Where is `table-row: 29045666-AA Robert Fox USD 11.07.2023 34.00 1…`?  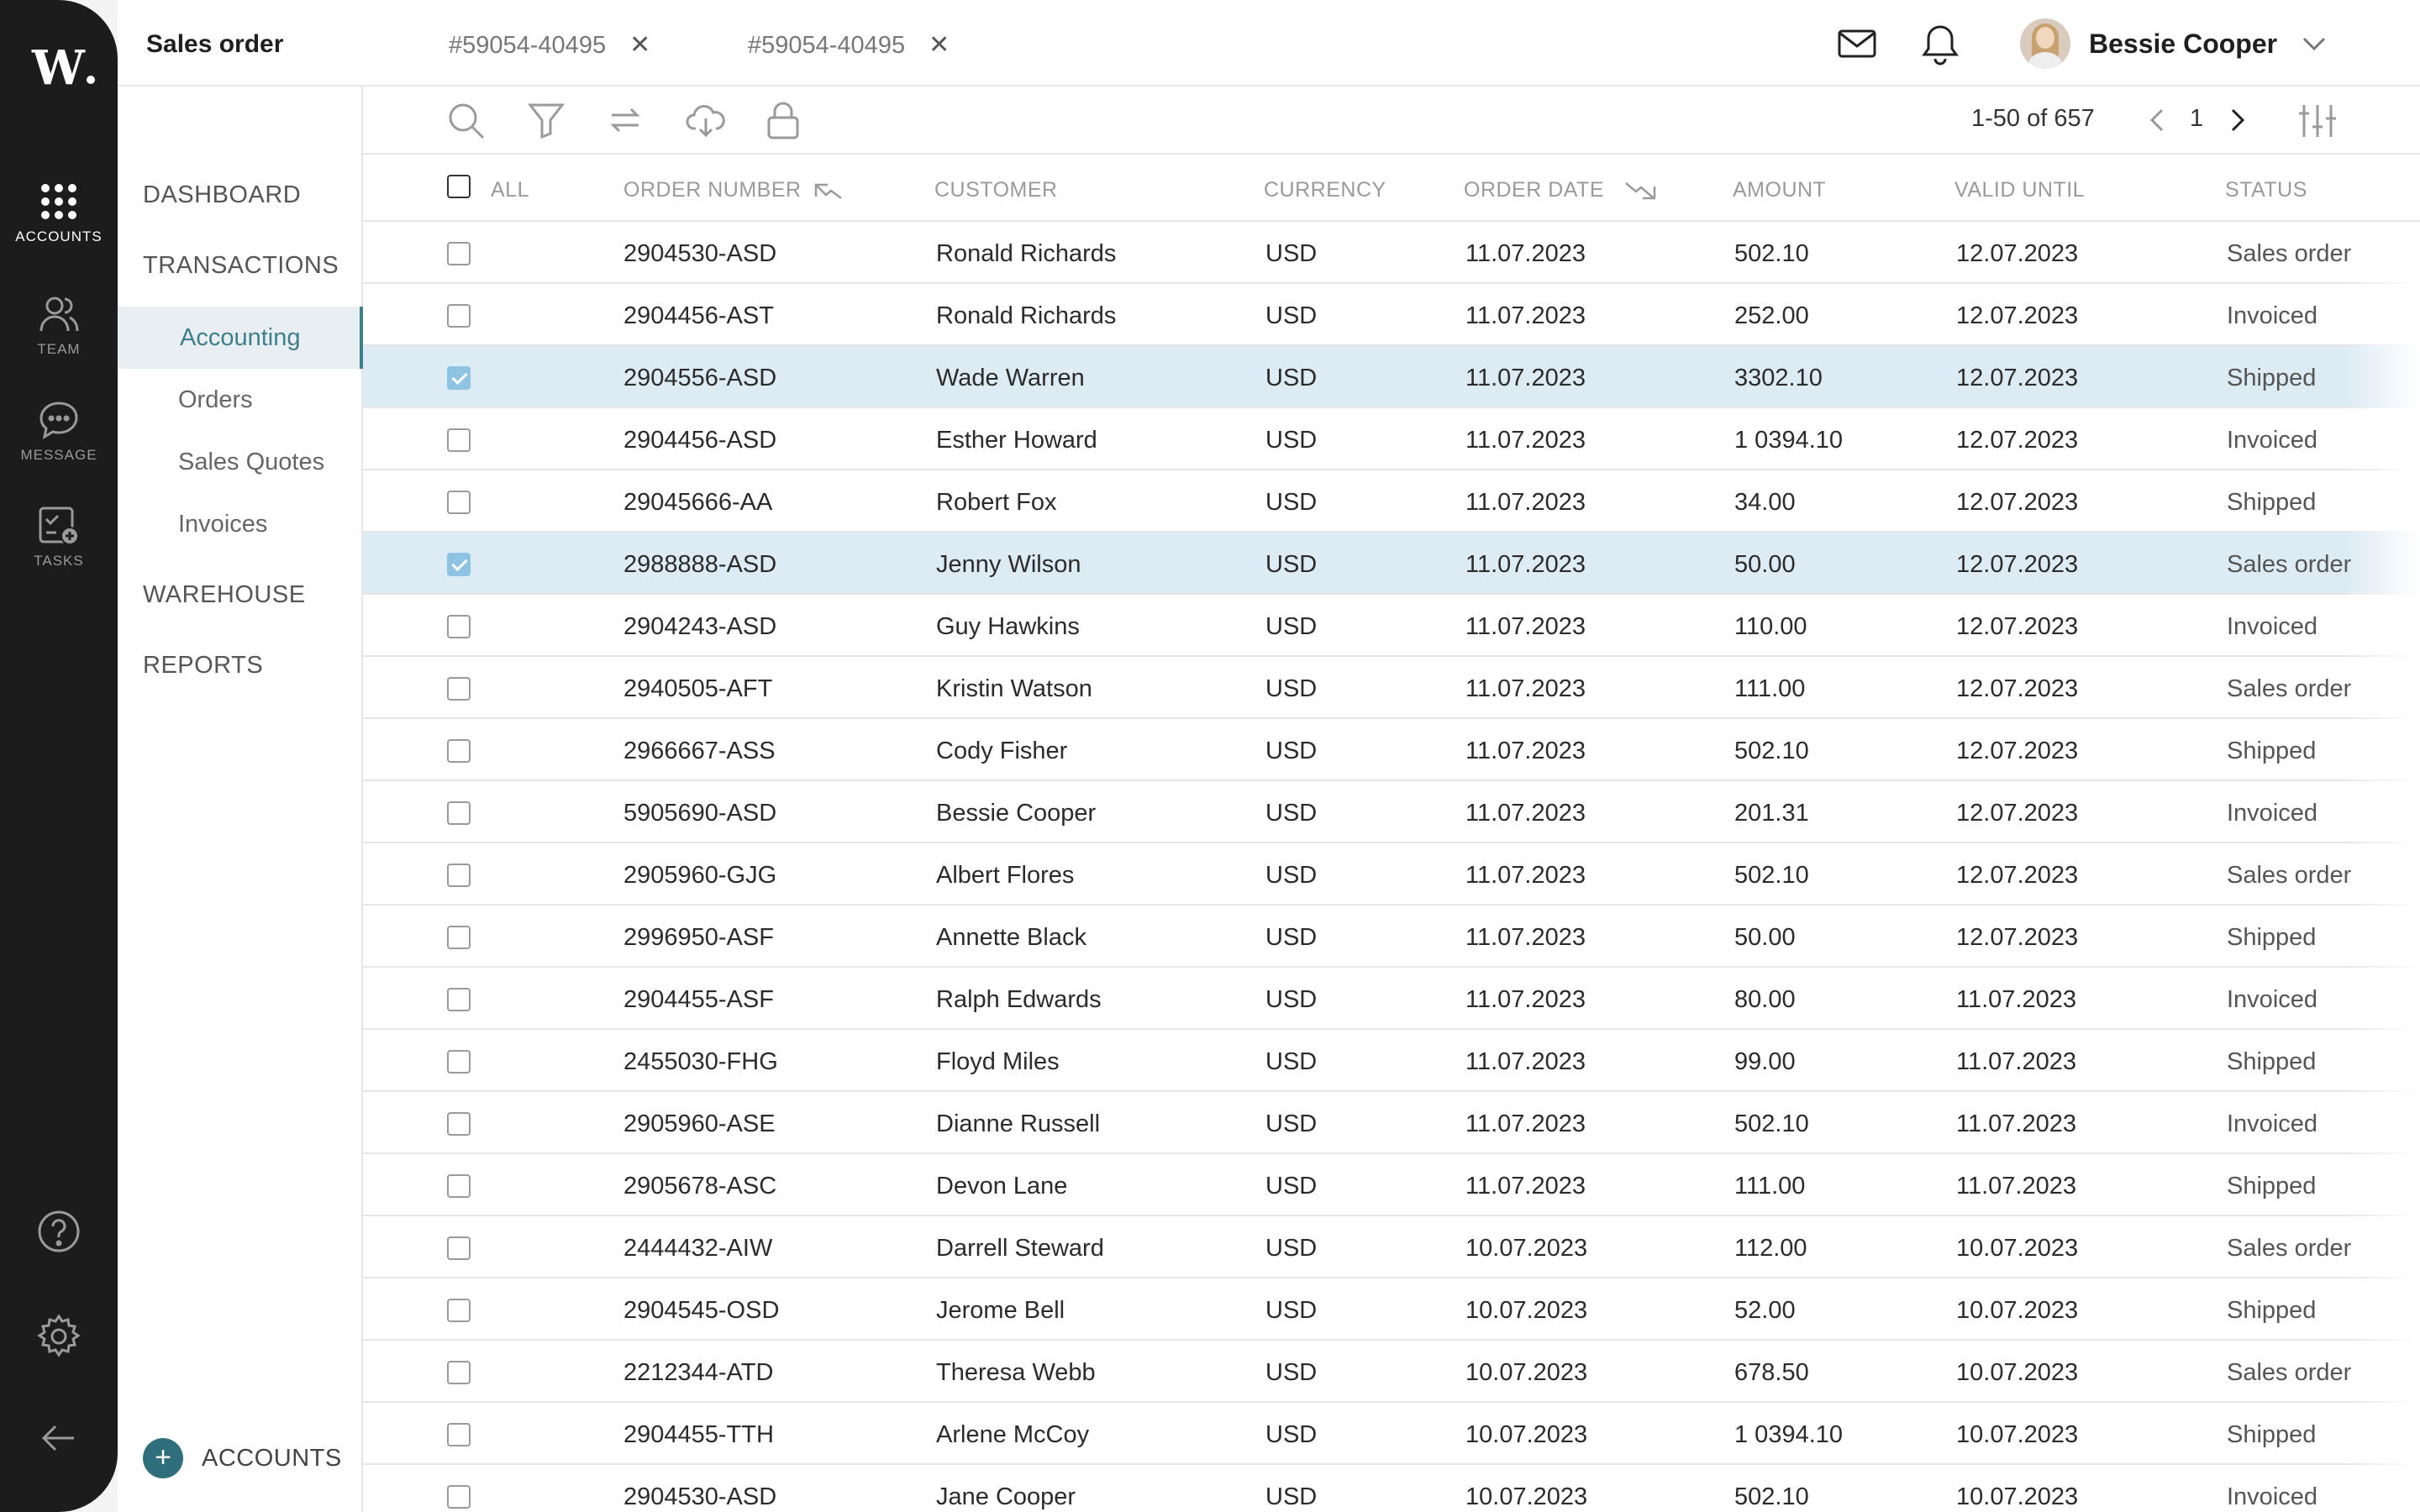
table-row: 29045666-AA Robert Fox USD 11.07.2023 34.00 1… is located at coordinates (1391, 501).